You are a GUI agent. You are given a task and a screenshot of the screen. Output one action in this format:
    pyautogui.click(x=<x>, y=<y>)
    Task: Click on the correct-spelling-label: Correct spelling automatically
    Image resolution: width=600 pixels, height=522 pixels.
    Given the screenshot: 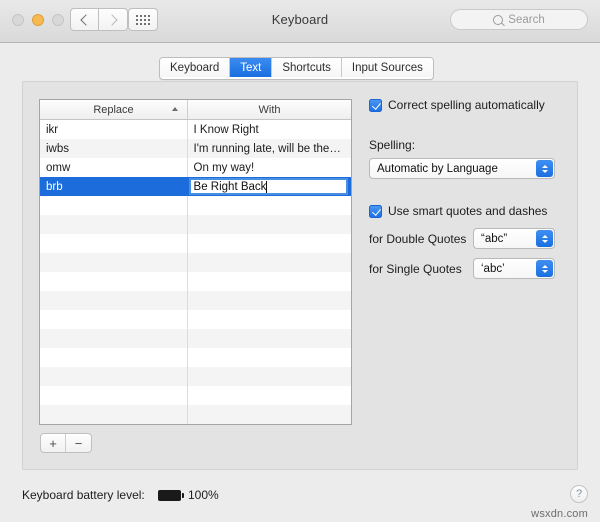 What is the action you would take?
    pyautogui.click(x=466, y=105)
    